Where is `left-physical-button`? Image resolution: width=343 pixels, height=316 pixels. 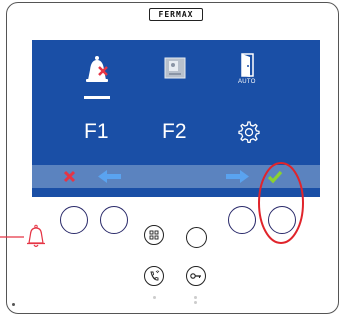
left-physical-button is located at coordinates (114, 220).